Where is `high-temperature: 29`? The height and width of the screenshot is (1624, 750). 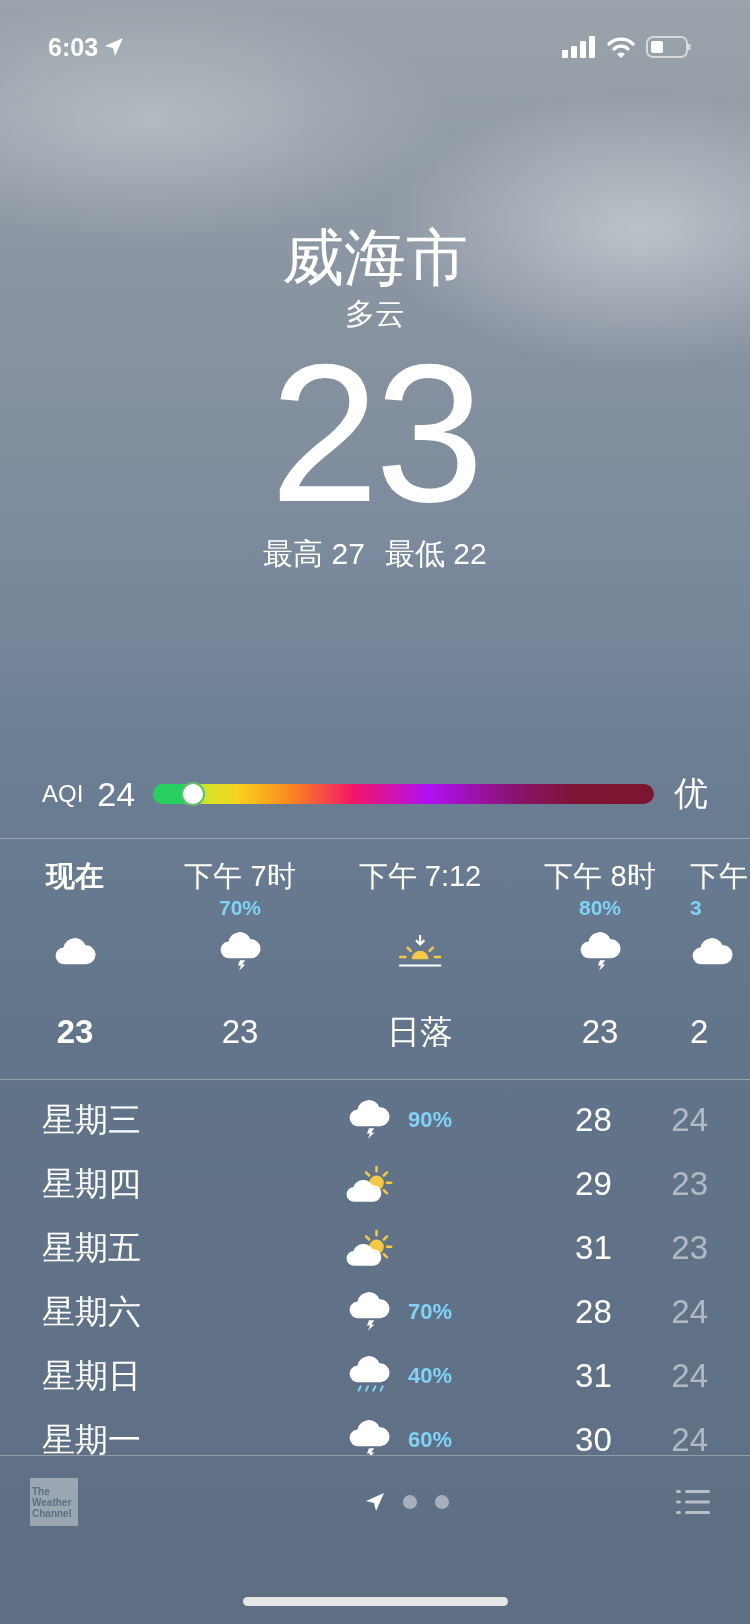
high-temperature: 29 is located at coordinates (593, 1184).